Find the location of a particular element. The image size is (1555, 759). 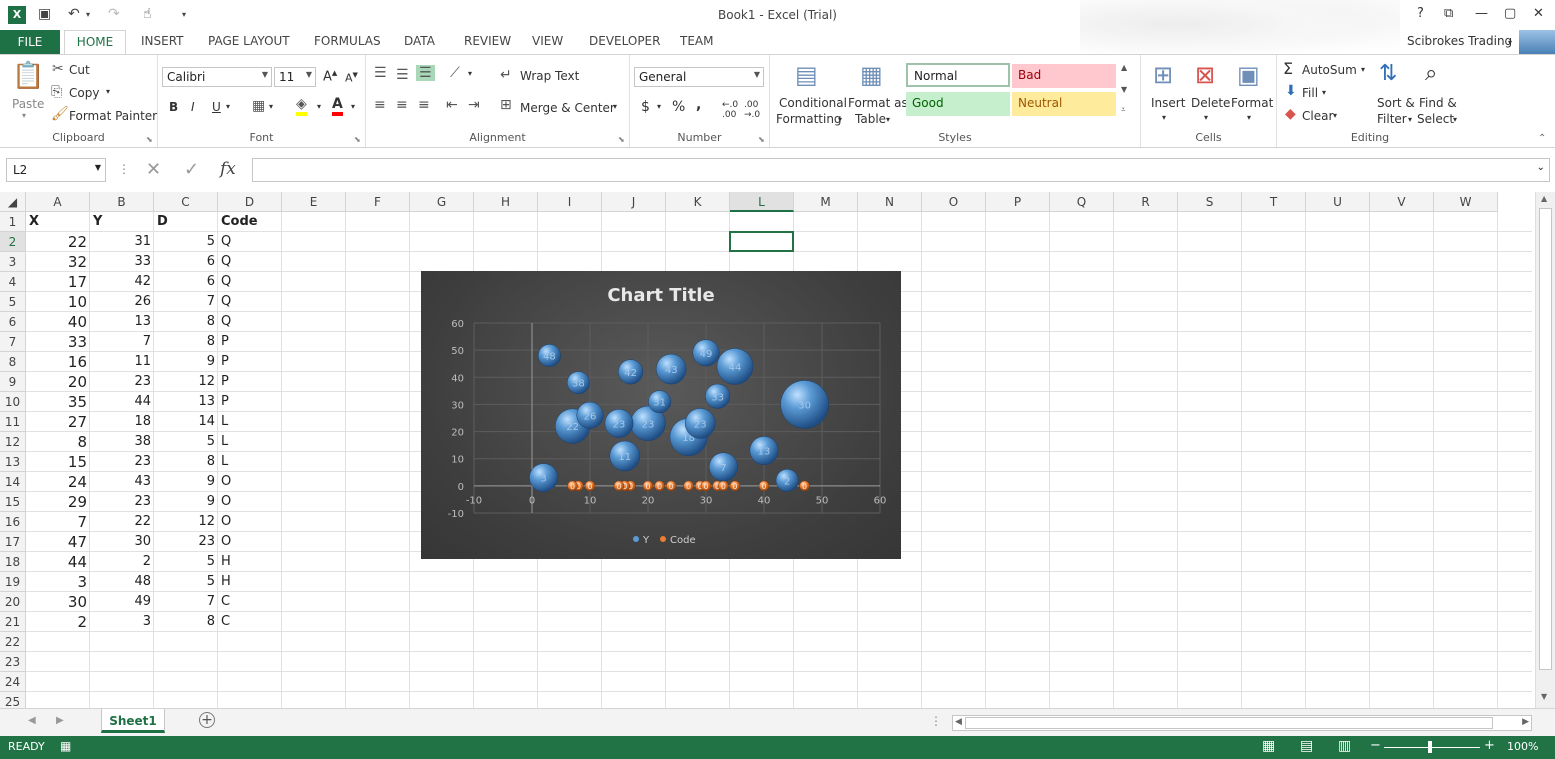

find-select-dropdown-icon: ▾ is located at coordinates (1455, 119).